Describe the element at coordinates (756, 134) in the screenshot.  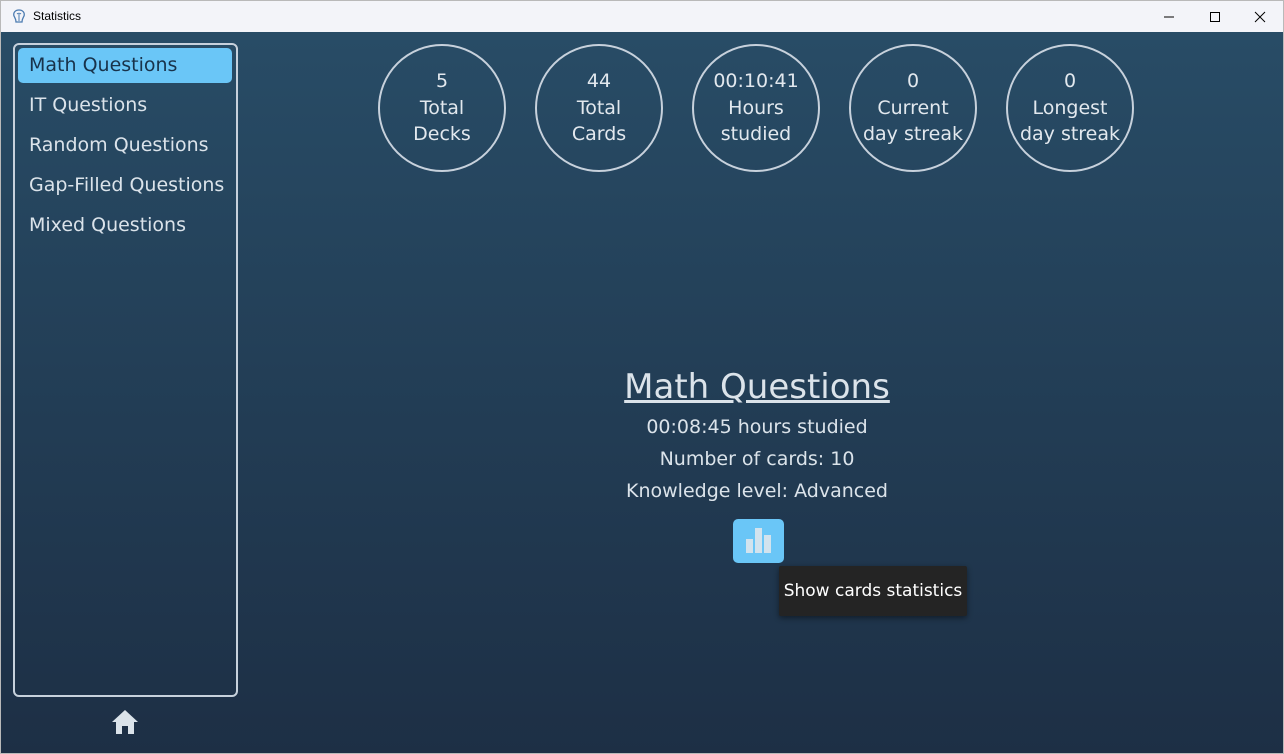
I see `stat-label-line2: studied` at that location.